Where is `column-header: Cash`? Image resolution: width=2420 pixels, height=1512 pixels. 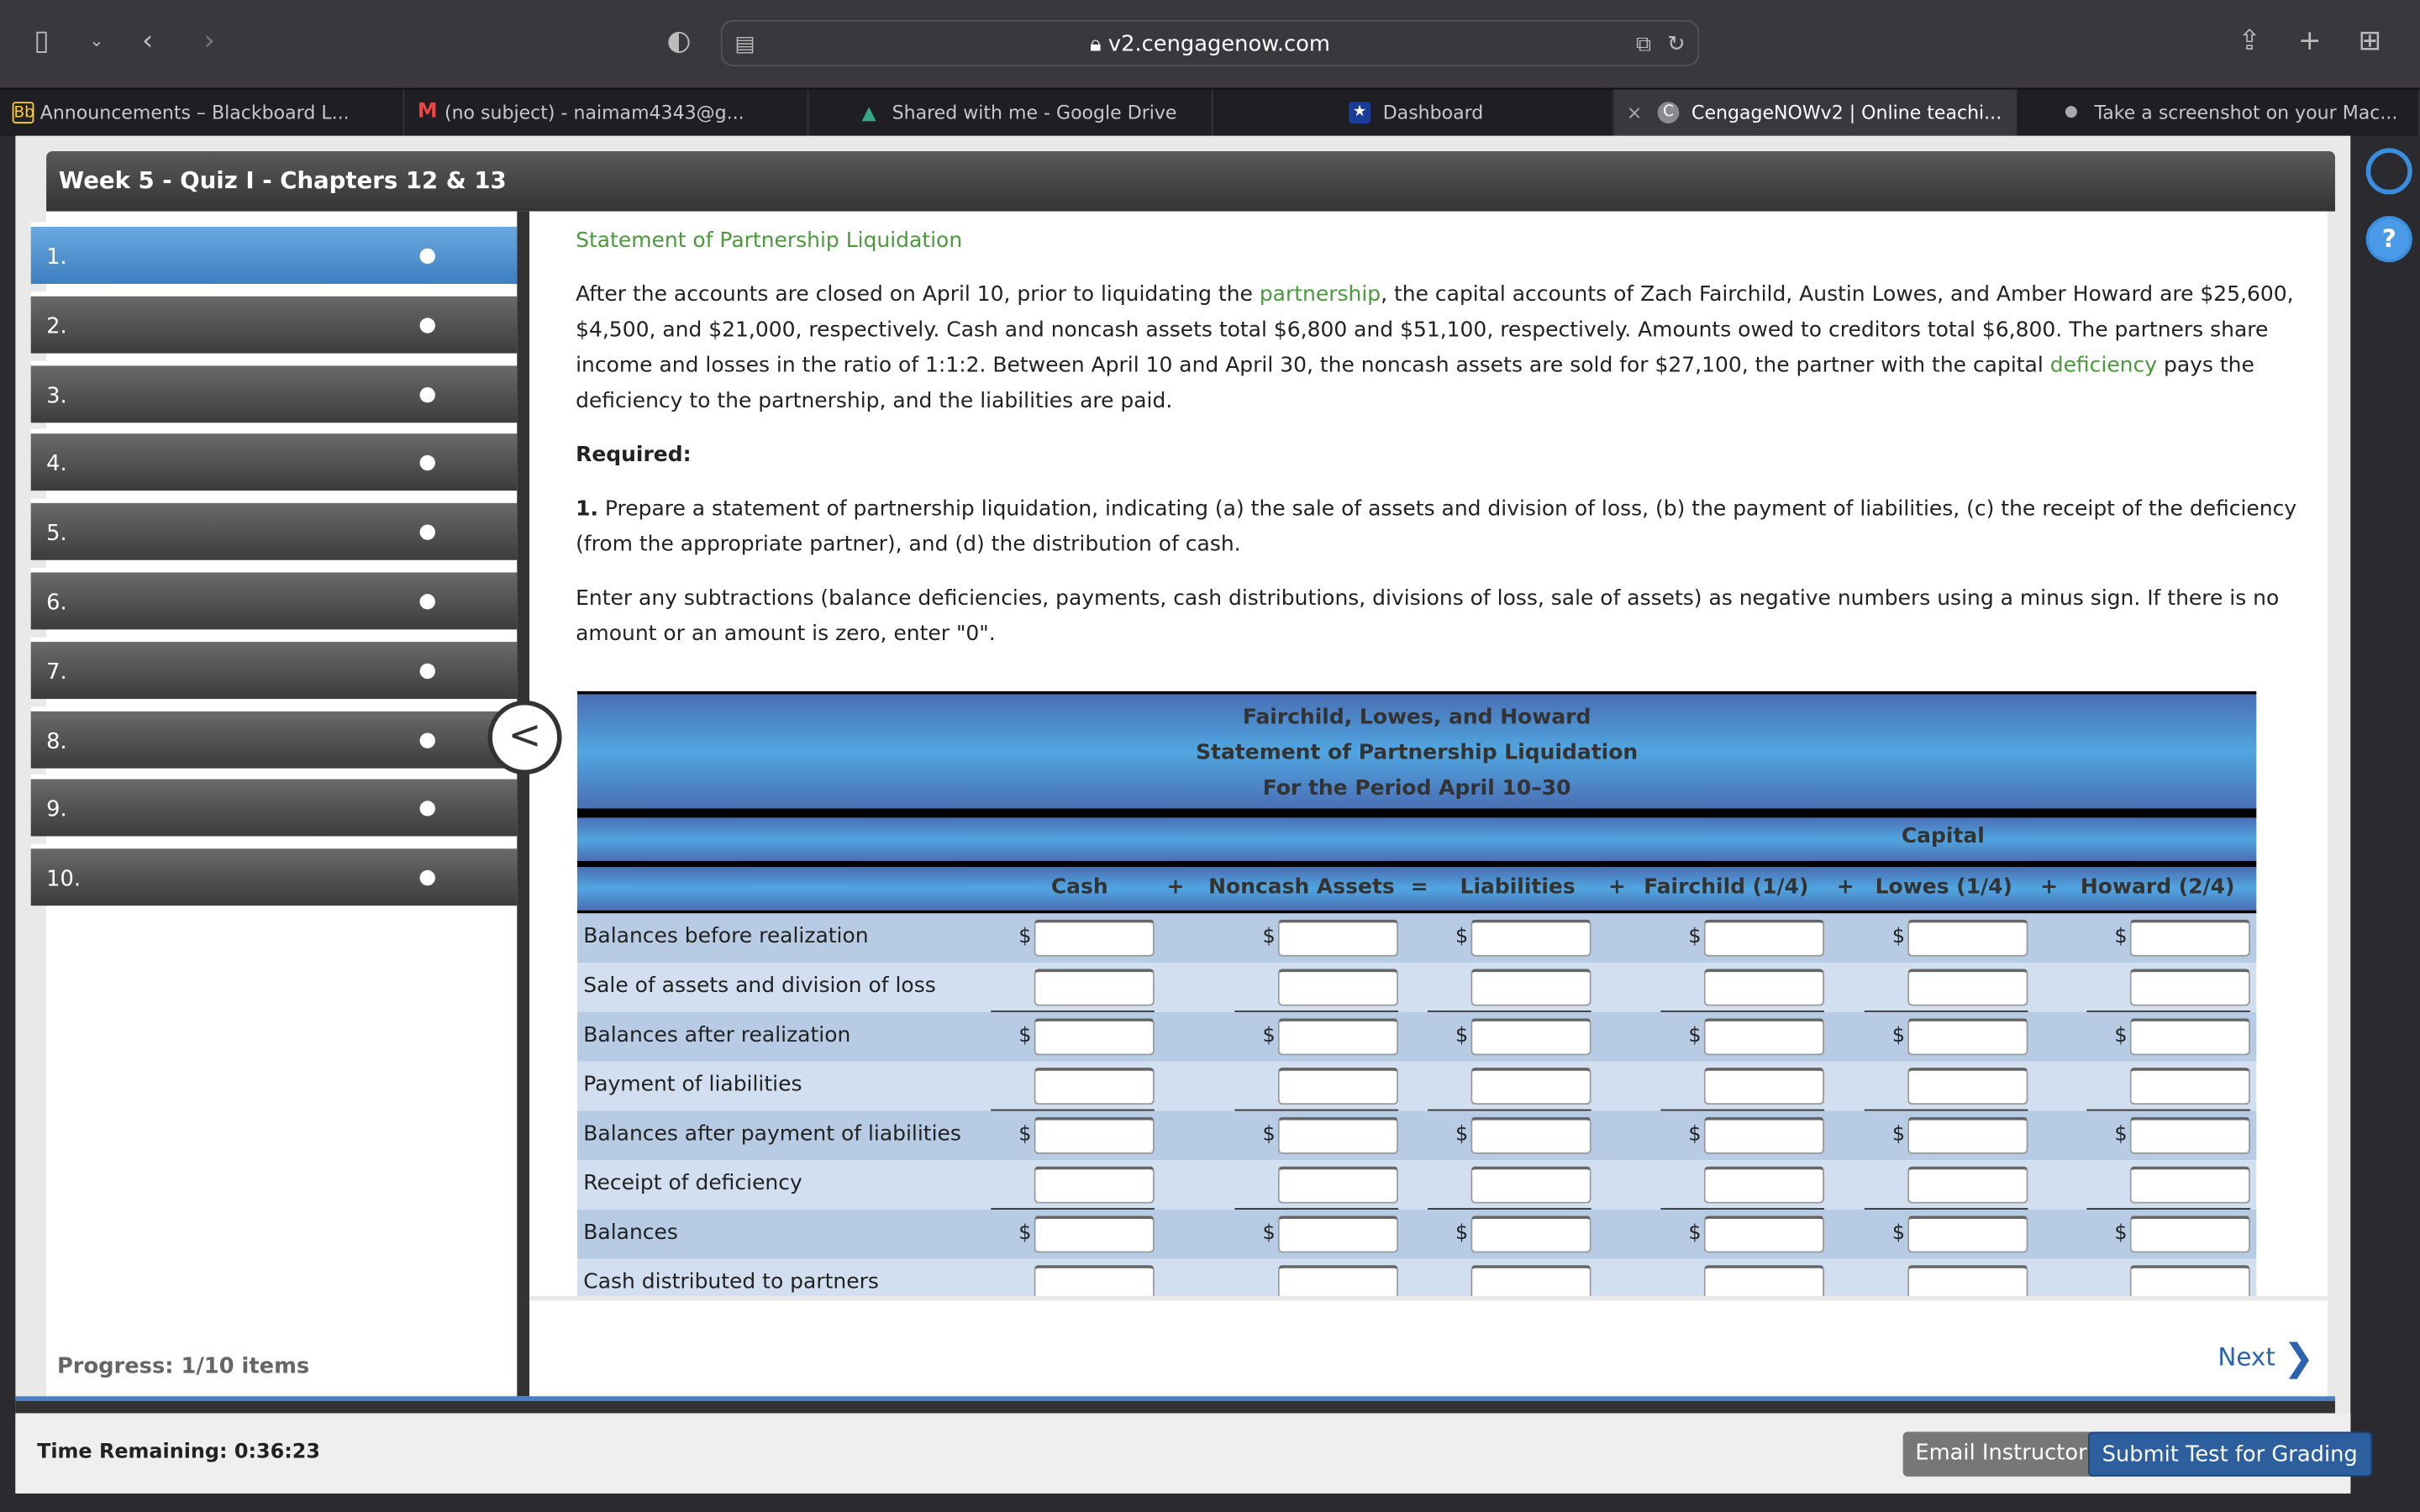
column-header: Cash is located at coordinates (1079, 887).